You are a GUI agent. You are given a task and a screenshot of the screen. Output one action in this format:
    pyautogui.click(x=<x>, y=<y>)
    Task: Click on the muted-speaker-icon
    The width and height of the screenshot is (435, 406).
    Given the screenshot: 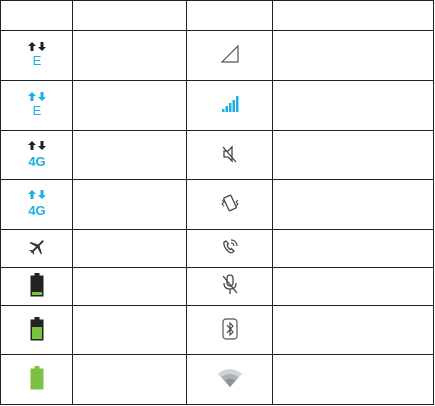 What is the action you would take?
    pyautogui.click(x=230, y=154)
    